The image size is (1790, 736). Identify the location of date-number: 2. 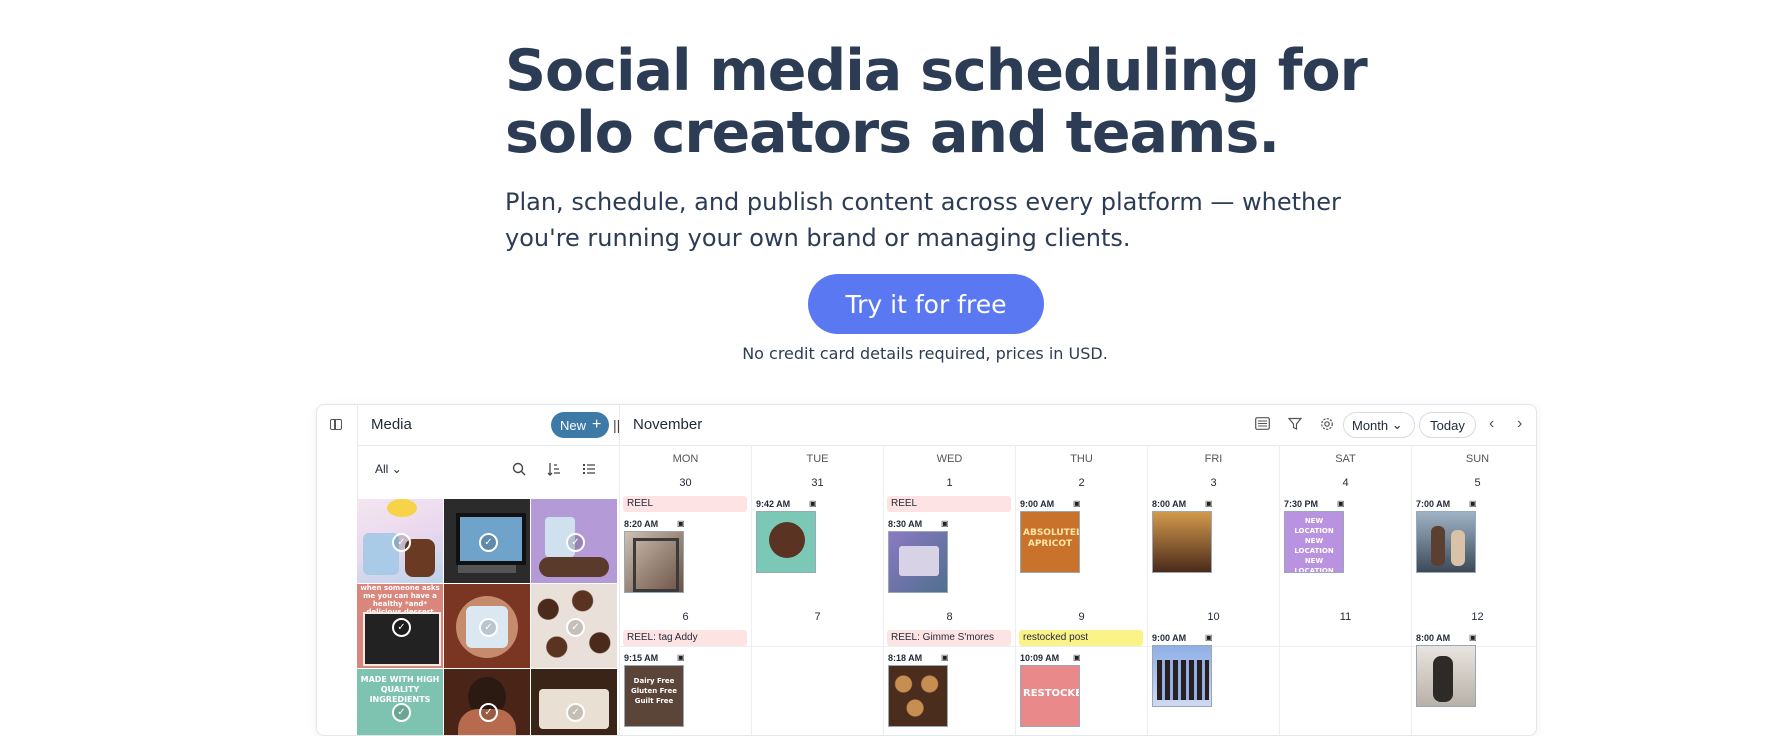
(1081, 483).